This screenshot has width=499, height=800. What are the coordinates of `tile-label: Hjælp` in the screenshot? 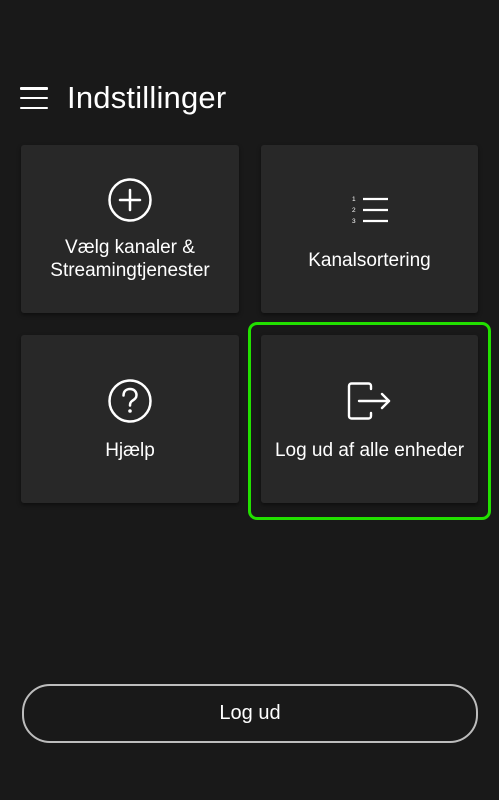 It's located at (130, 450).